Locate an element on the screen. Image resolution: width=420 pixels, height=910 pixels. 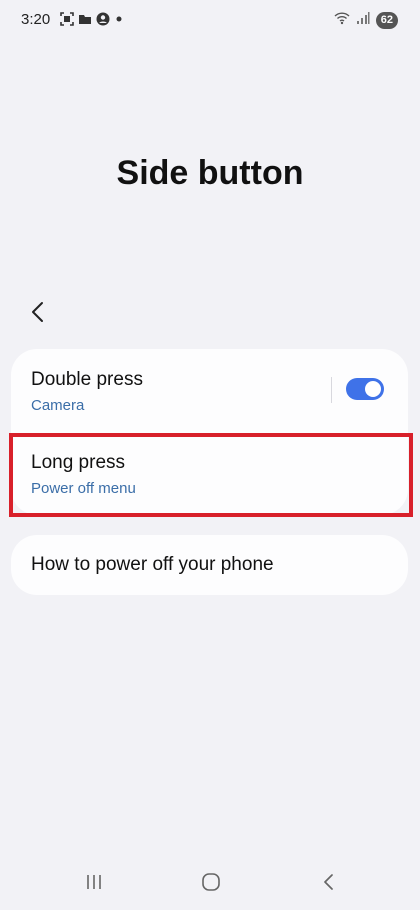
row-divider is located at coordinates (331, 390).